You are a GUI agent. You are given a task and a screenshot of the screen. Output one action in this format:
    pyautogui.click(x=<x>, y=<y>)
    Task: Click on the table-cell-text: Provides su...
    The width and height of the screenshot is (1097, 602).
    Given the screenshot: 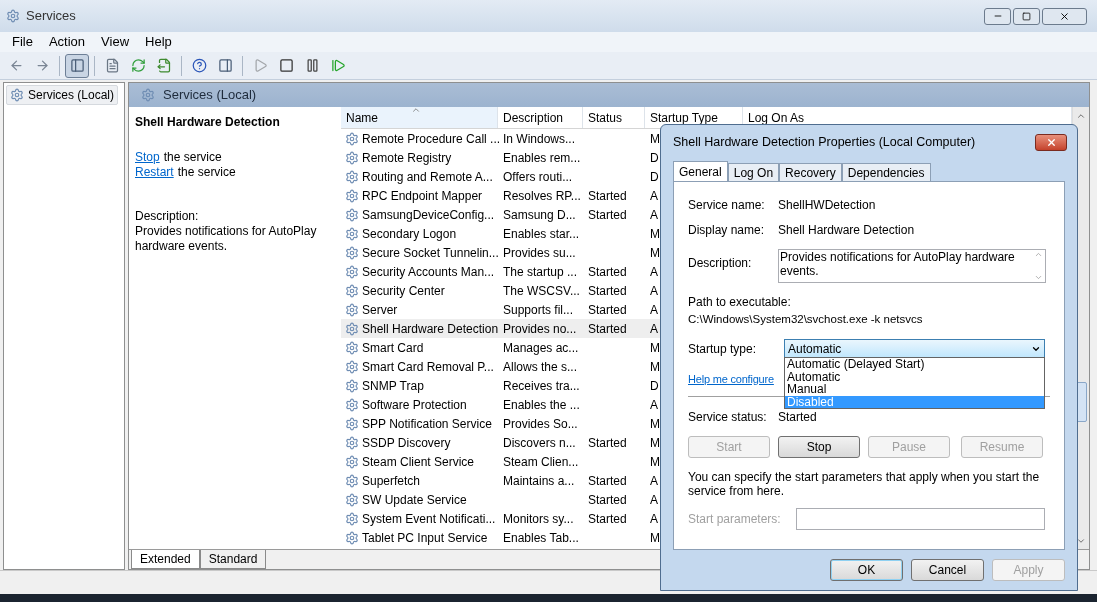 What is the action you would take?
    pyautogui.click(x=539, y=253)
    